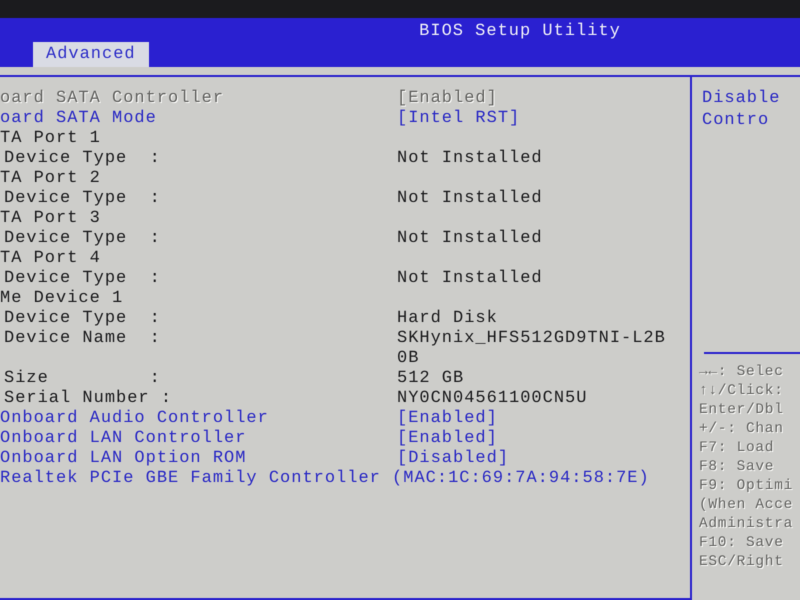 Image resolution: width=800 pixels, height=600 pixels. Describe the element at coordinates (89, 399) in the screenshot. I see `info-label: Serial Number :` at that location.